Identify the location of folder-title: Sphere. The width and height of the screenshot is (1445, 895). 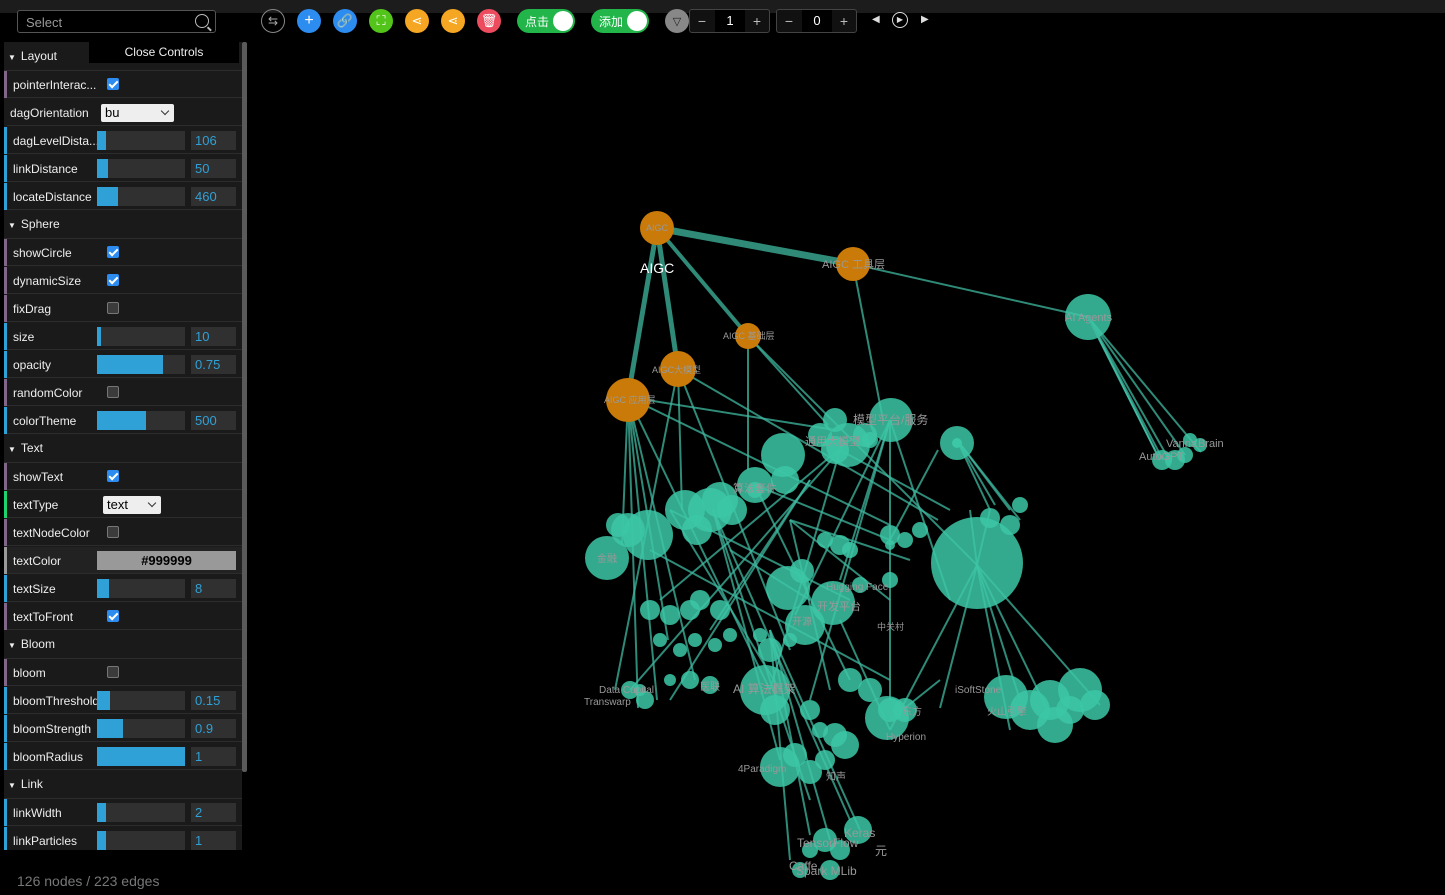
(40, 224).